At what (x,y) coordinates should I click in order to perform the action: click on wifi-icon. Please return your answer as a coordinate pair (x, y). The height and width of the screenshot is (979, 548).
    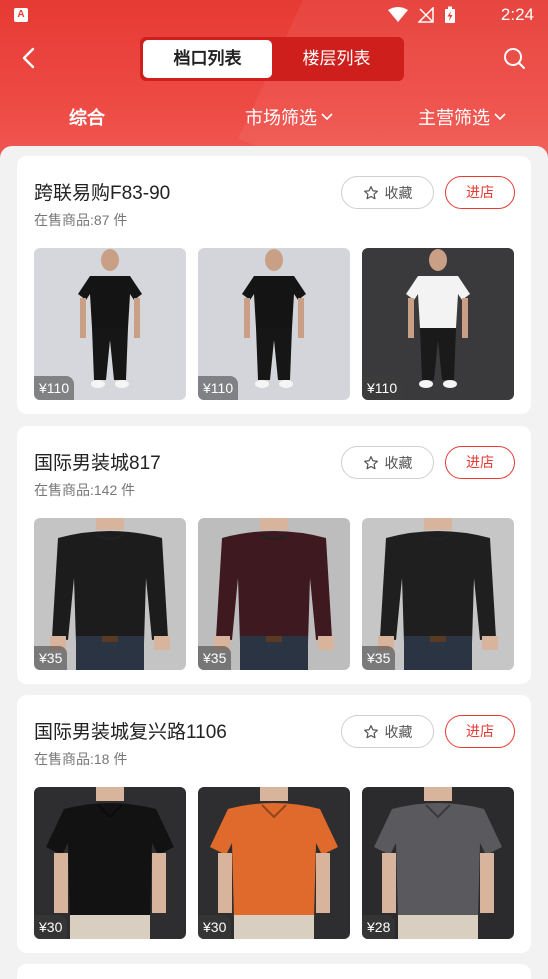
    Looking at the image, I should click on (398, 14).